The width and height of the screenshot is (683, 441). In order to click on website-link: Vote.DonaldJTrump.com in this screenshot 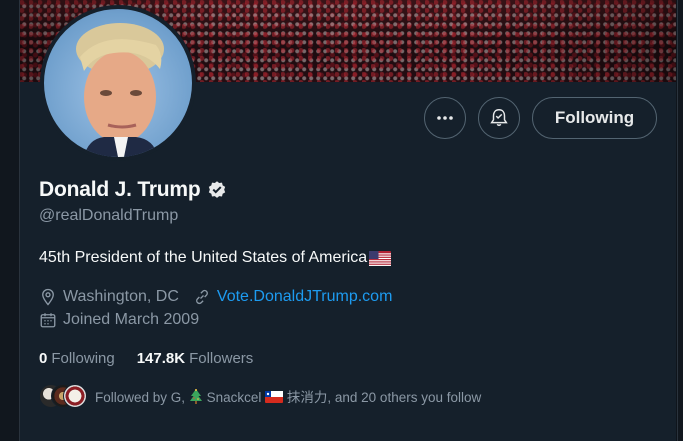, I will do `click(304, 297)`.